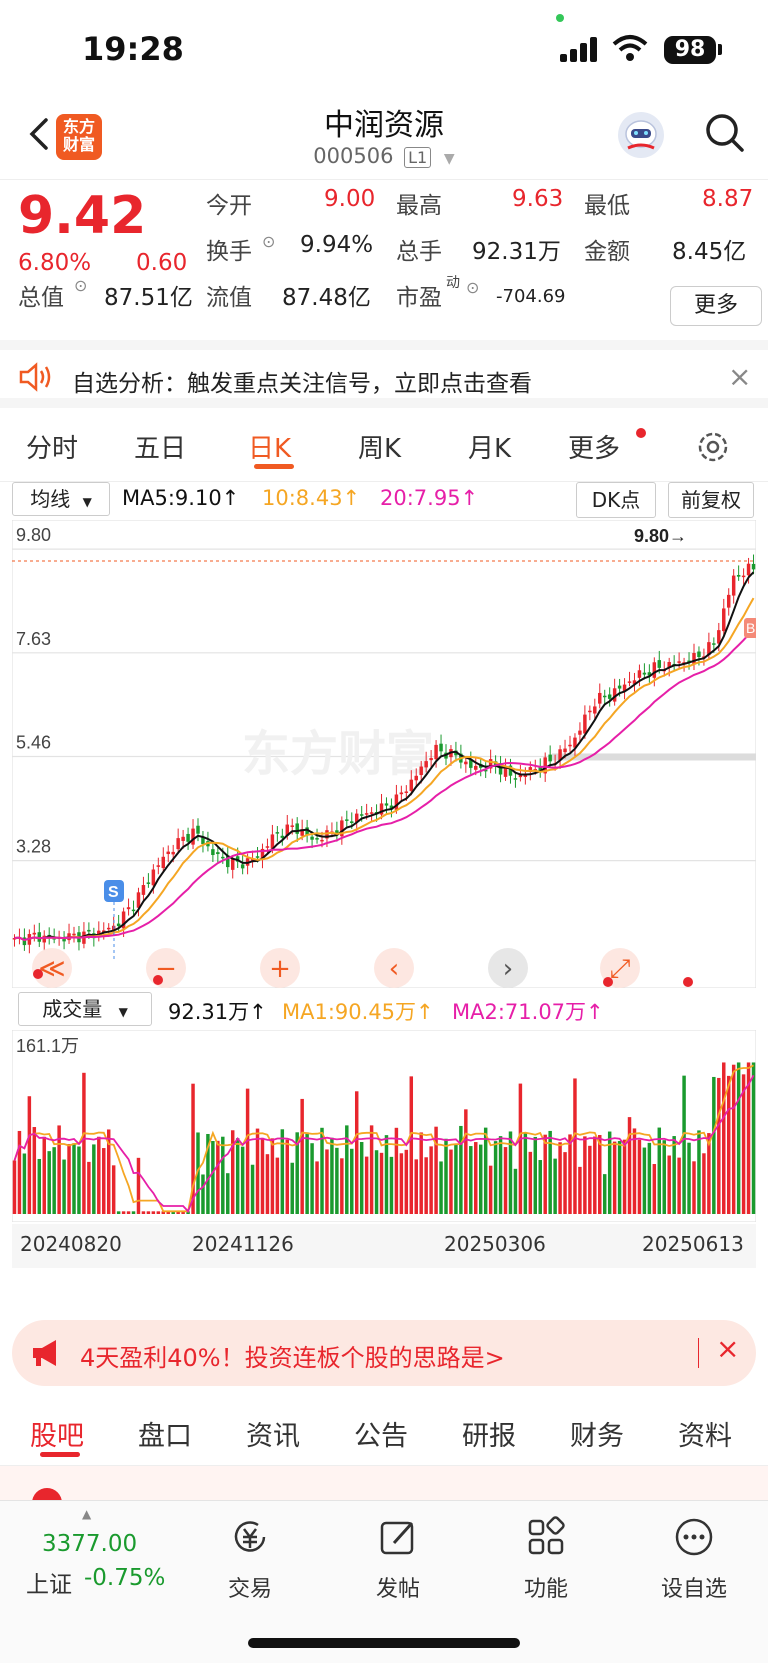 This screenshot has width=768, height=1663. Describe the element at coordinates (690, 50) in the screenshot. I see `battery-icon: 98` at that location.